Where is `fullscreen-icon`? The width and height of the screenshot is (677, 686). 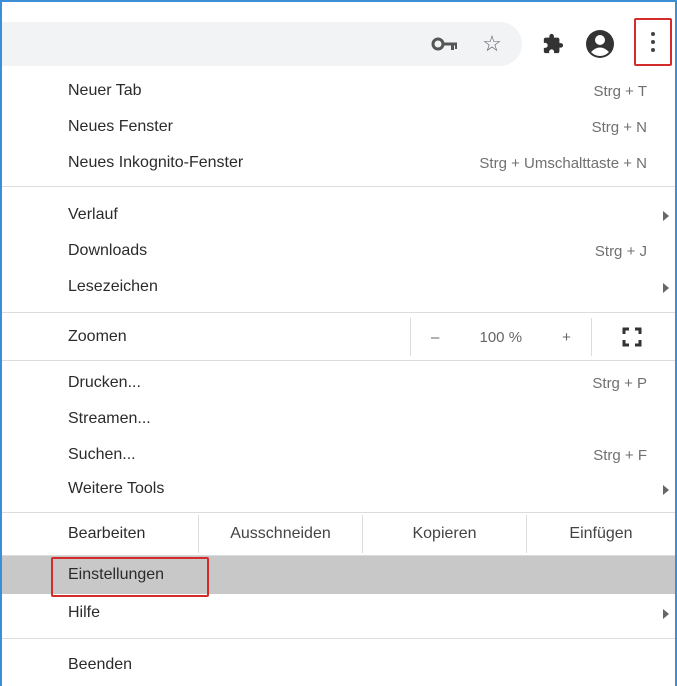
fullscreen-icon is located at coordinates (632, 337).